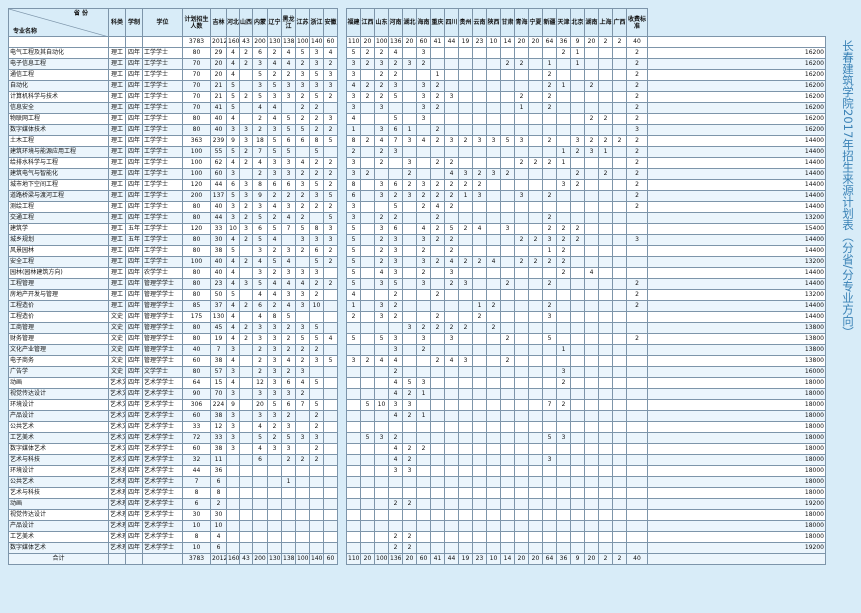 The height and width of the screenshot is (613, 861). What do you see at coordinates (58, 119) in the screenshot?
I see `major-name-cell: 物联网工程` at bounding box center [58, 119].